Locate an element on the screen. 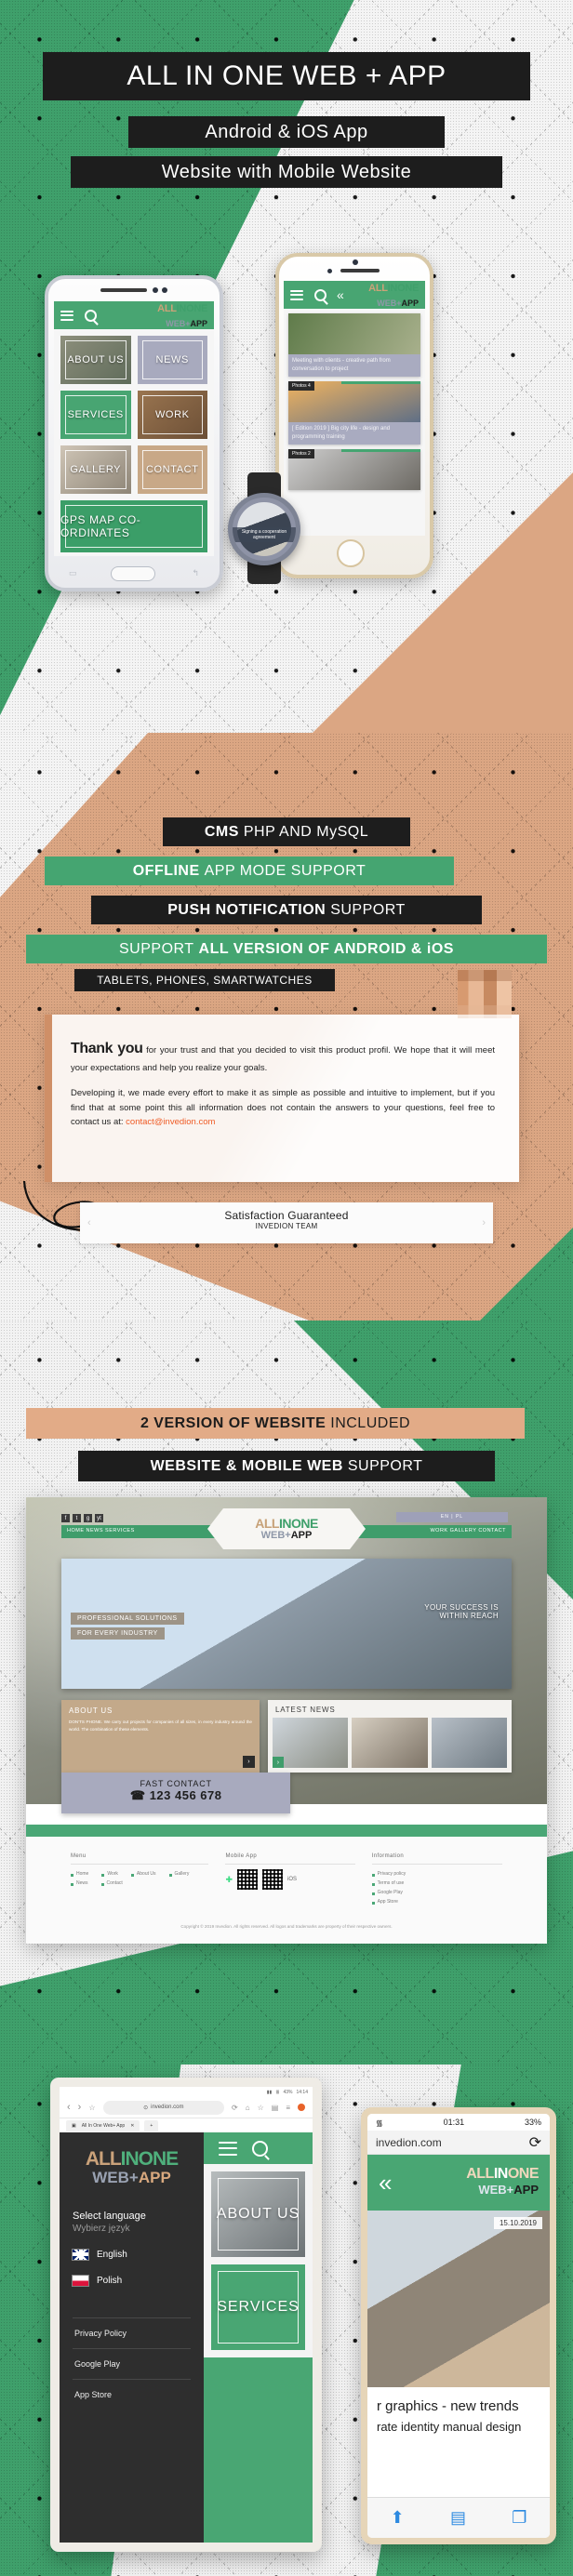  list-item: App Store is located at coordinates (436, 1901).